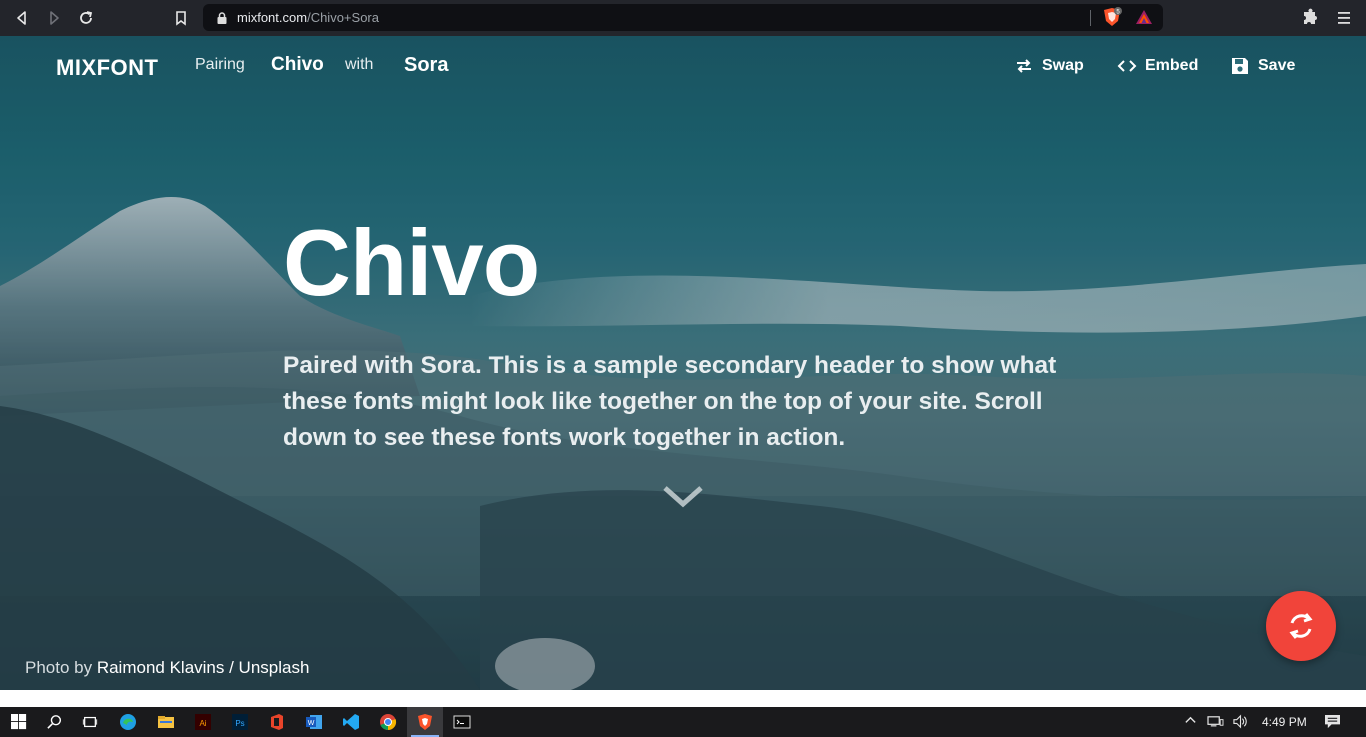 Image resolution: width=1366 pixels, height=737 pixels. Describe the element at coordinates (1172, 65) in the screenshot. I see `embed-label: Embed` at that location.